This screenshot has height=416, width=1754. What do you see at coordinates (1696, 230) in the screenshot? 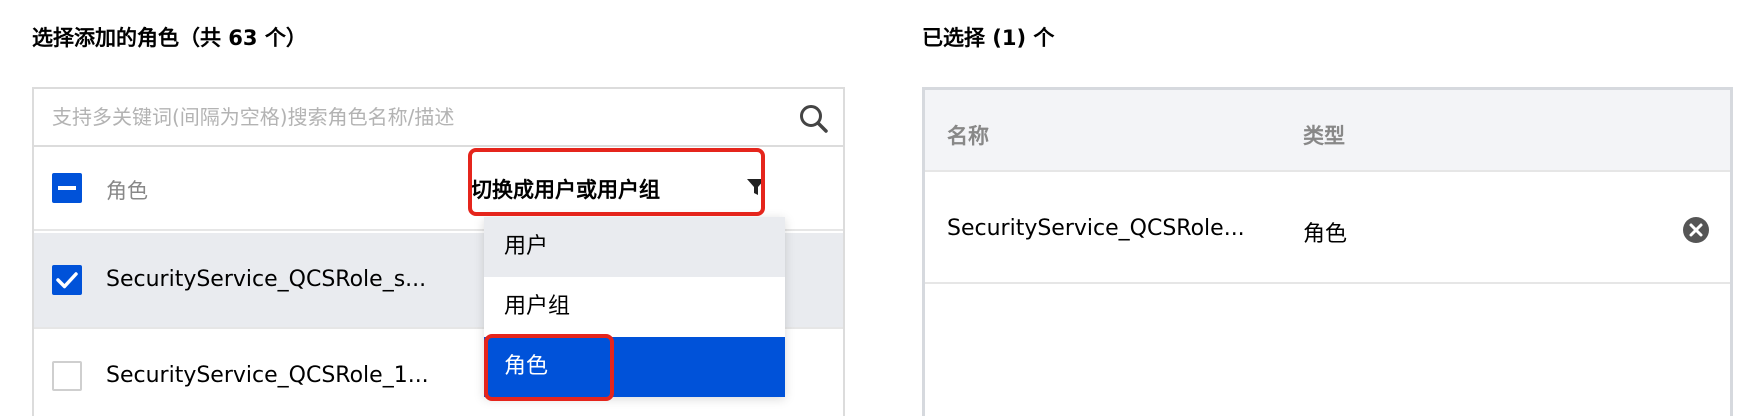
I see `remove-icon` at bounding box center [1696, 230].